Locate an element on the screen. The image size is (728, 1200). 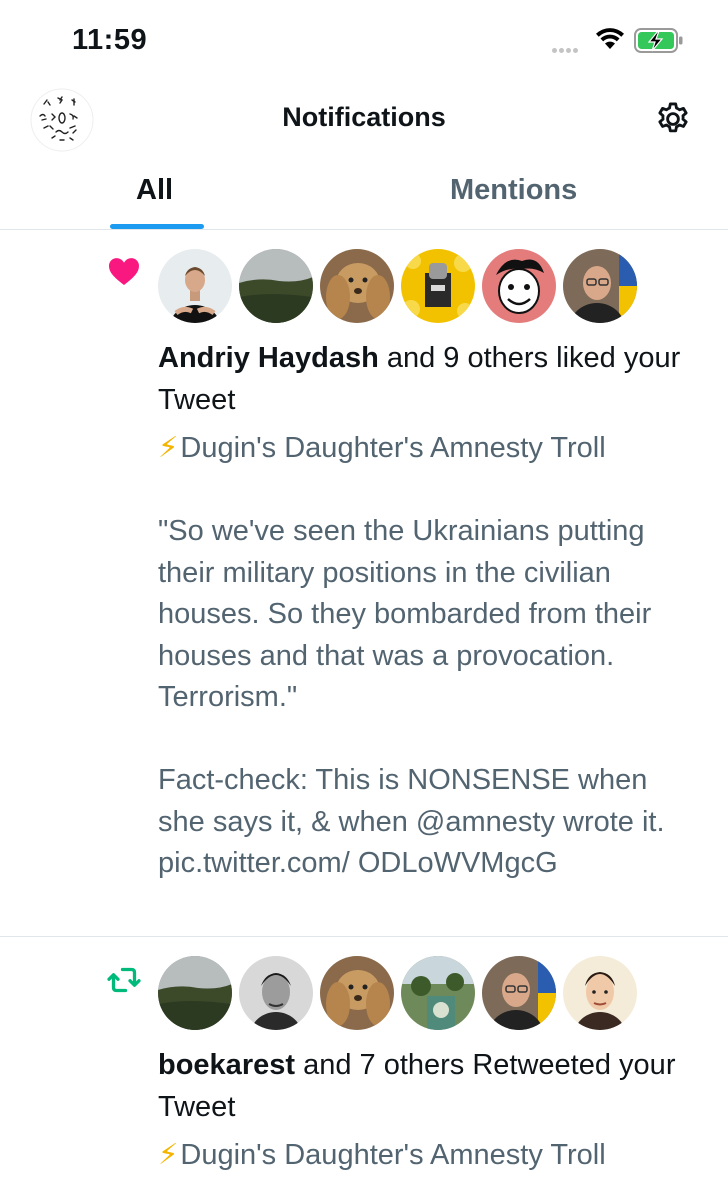
battery-charging-icon is located at coordinates (658, 40).